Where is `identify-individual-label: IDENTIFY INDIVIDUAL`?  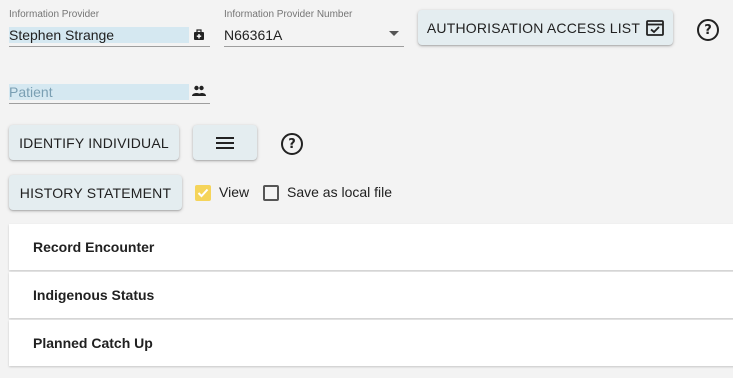 identify-individual-label: IDENTIFY INDIVIDUAL is located at coordinates (94, 142).